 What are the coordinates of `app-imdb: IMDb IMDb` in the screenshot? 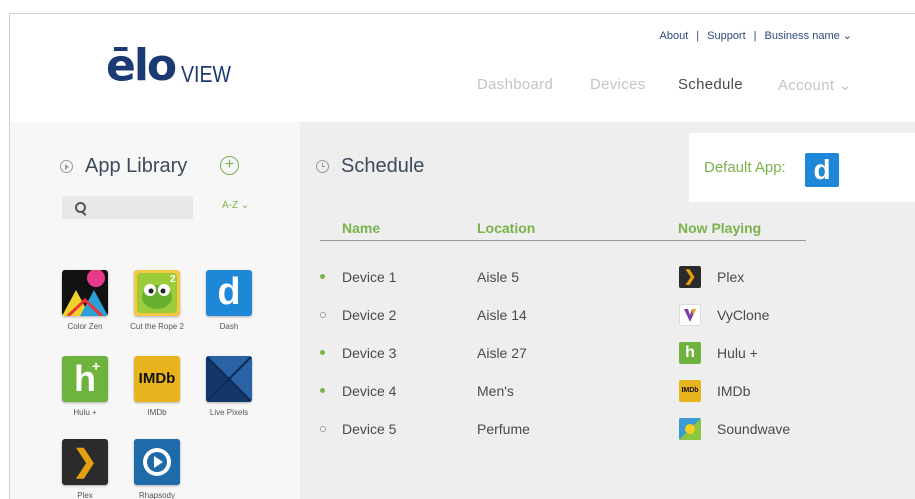 It's located at (157, 386).